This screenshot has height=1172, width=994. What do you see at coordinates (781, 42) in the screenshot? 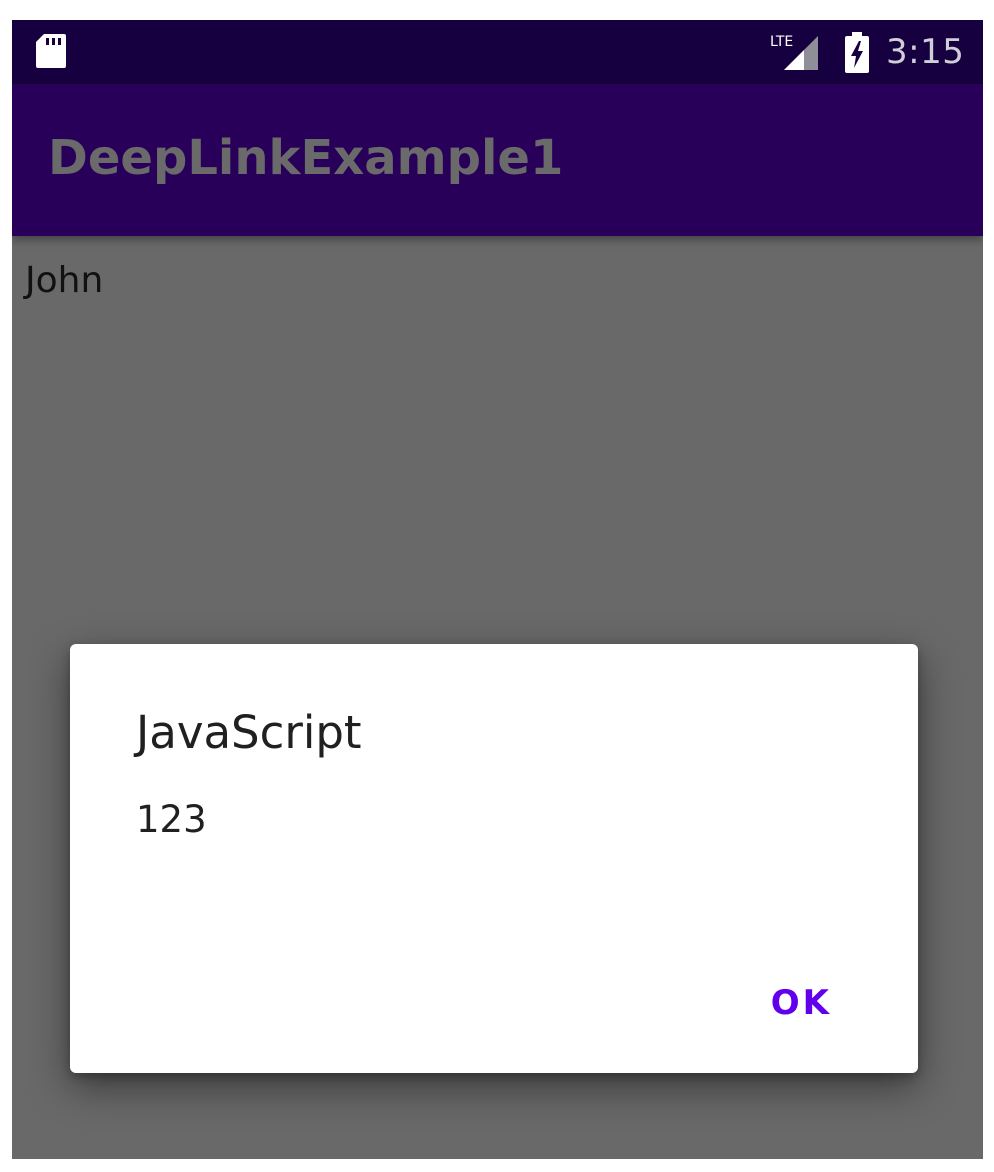
I see `network-label: LTE` at bounding box center [781, 42].